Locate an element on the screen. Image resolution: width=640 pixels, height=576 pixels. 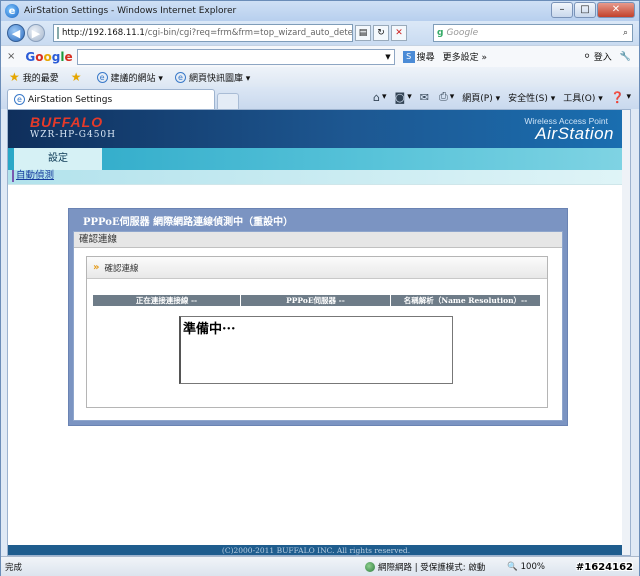
page-icon is located at coordinates (58, 33).